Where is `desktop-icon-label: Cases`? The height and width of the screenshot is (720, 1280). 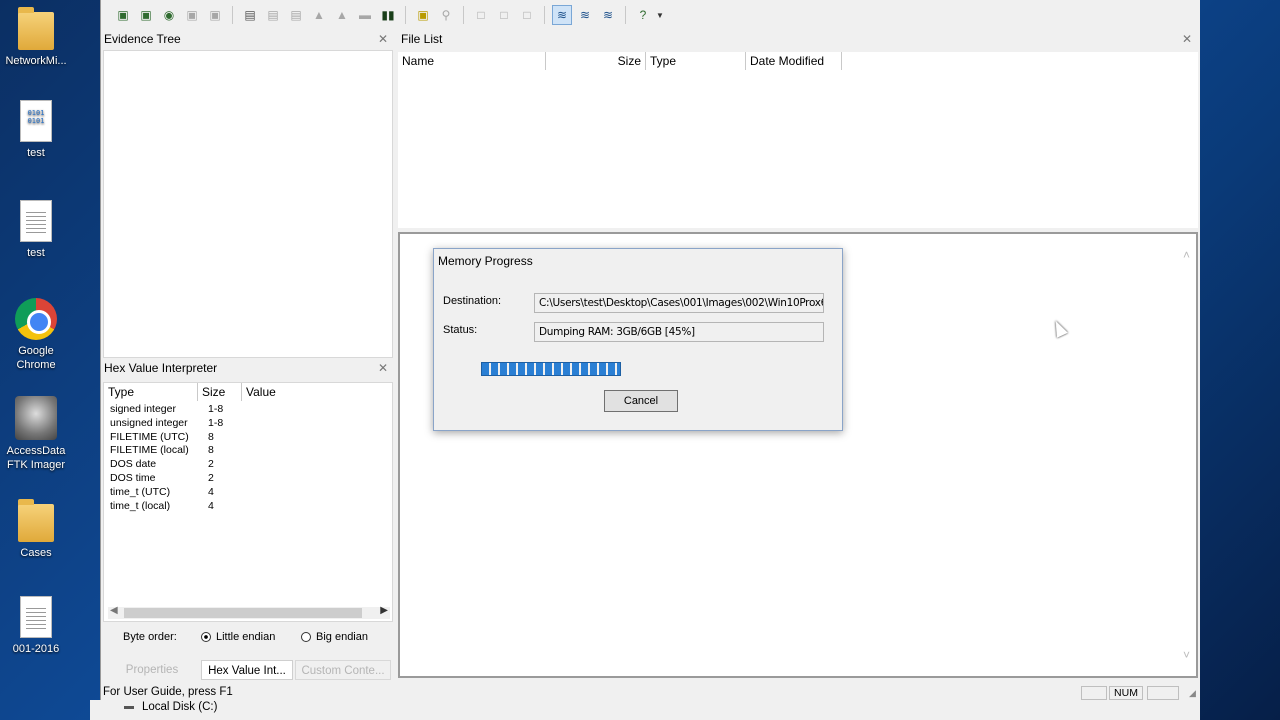
desktop-icon-label: Cases is located at coordinates (36, 553).